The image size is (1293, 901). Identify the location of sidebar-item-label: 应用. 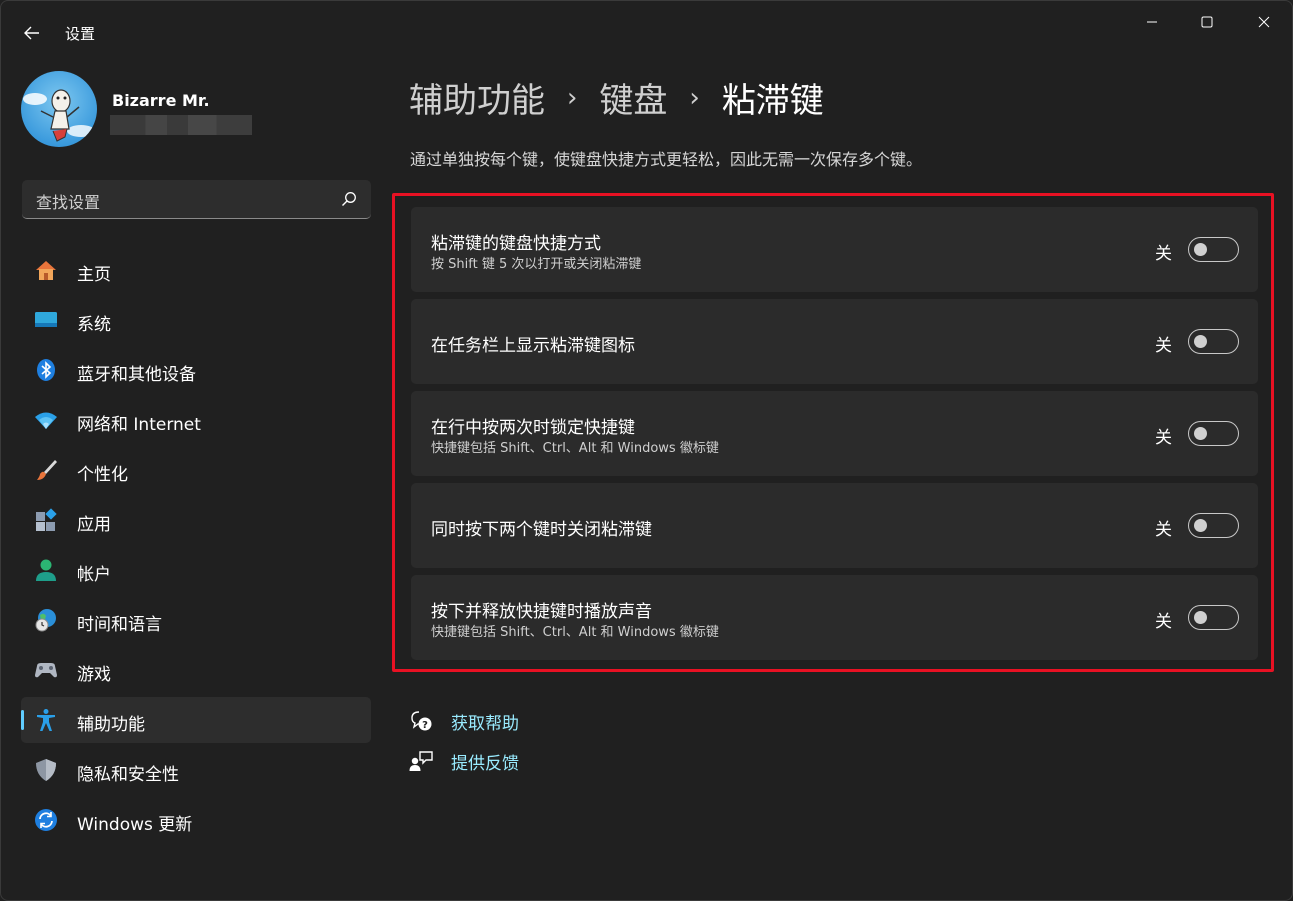
(94, 525).